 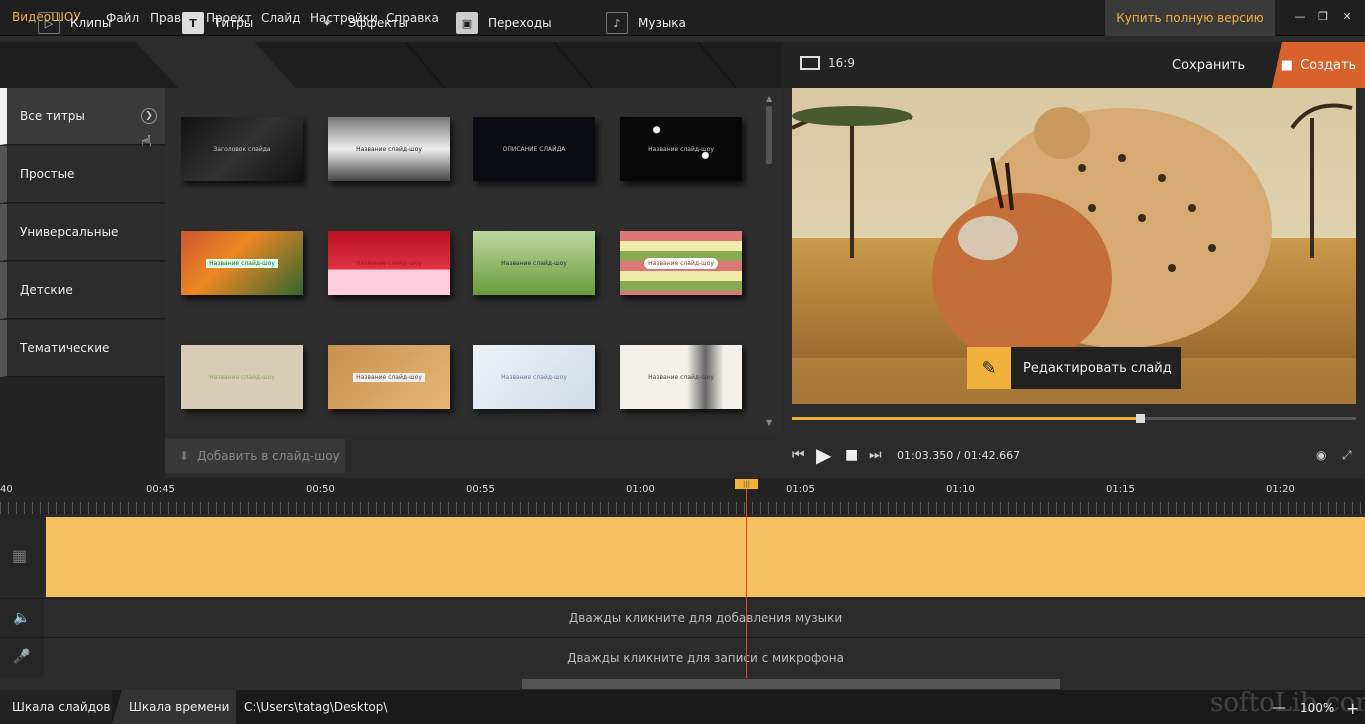 What do you see at coordinates (769, 135) in the screenshot?
I see `gallery-scrollbar` at bounding box center [769, 135].